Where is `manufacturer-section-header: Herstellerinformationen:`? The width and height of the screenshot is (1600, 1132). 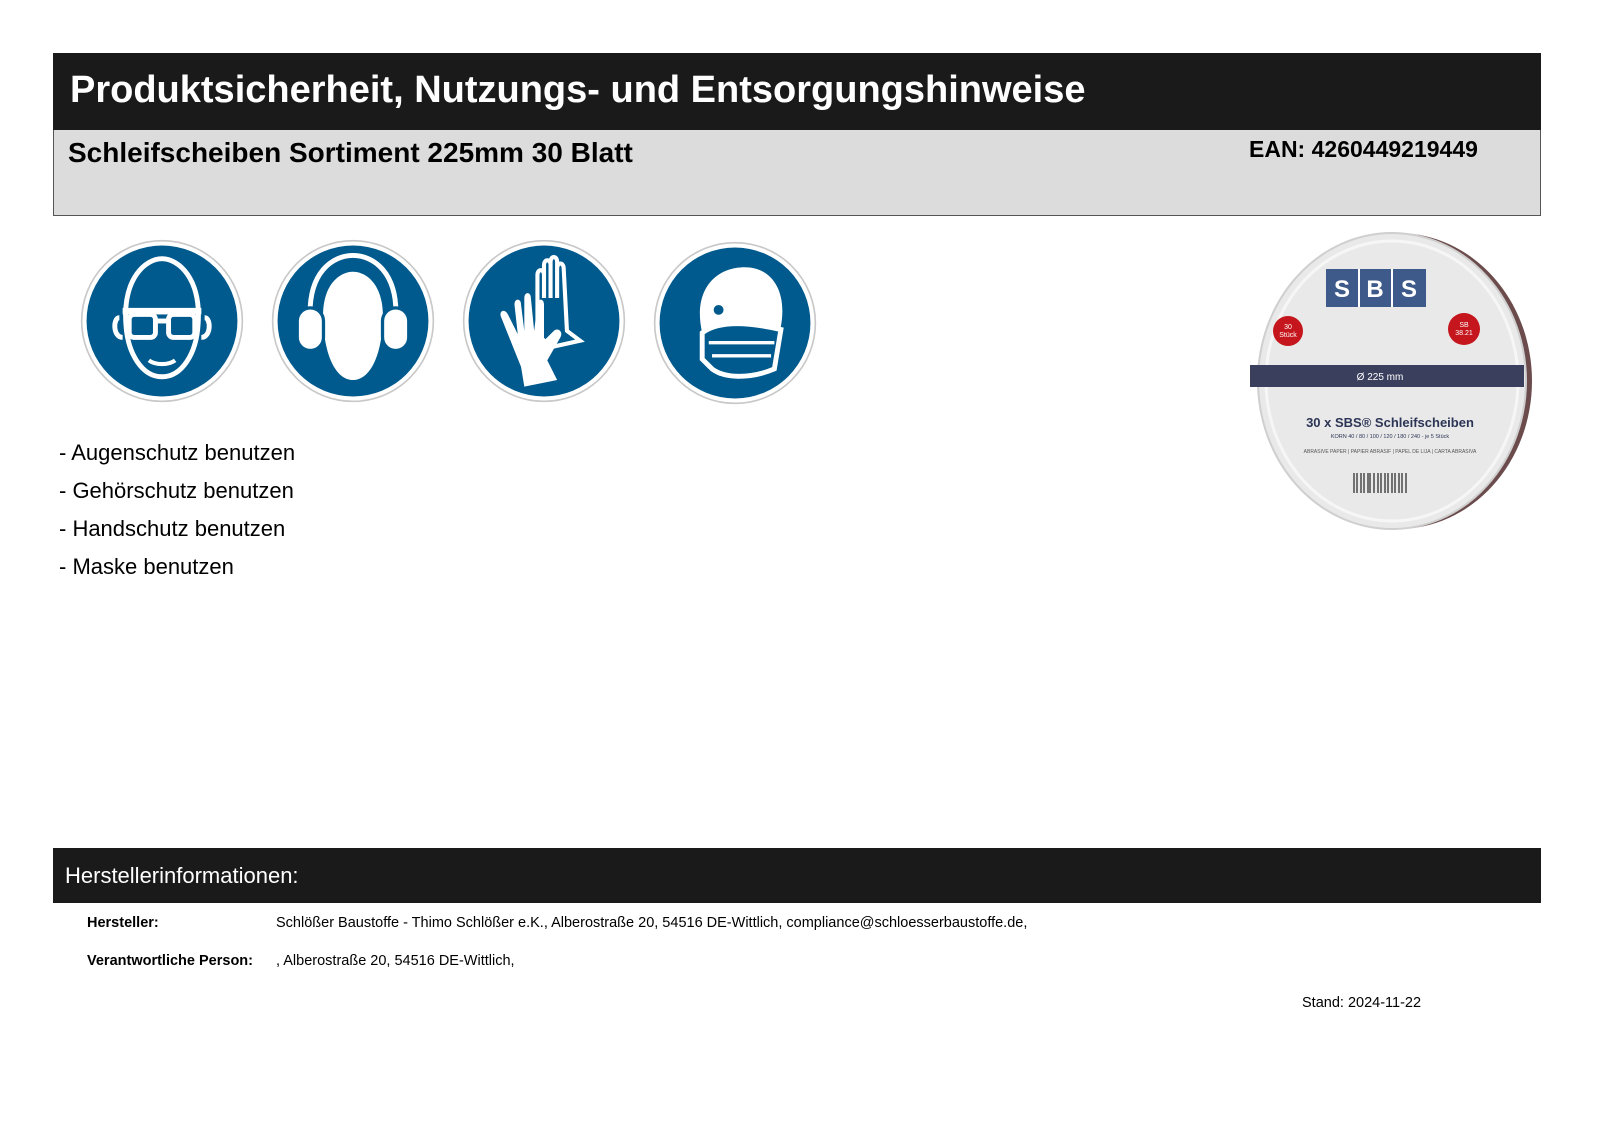
manufacturer-section-header: Herstellerinformationen: is located at coordinates (797, 875).